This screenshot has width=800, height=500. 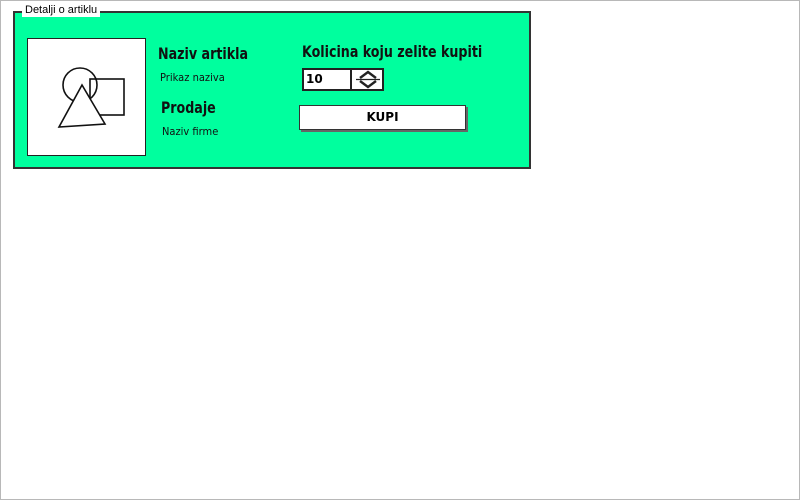 I want to click on buy-button: KUPI, so click(x=382, y=117).